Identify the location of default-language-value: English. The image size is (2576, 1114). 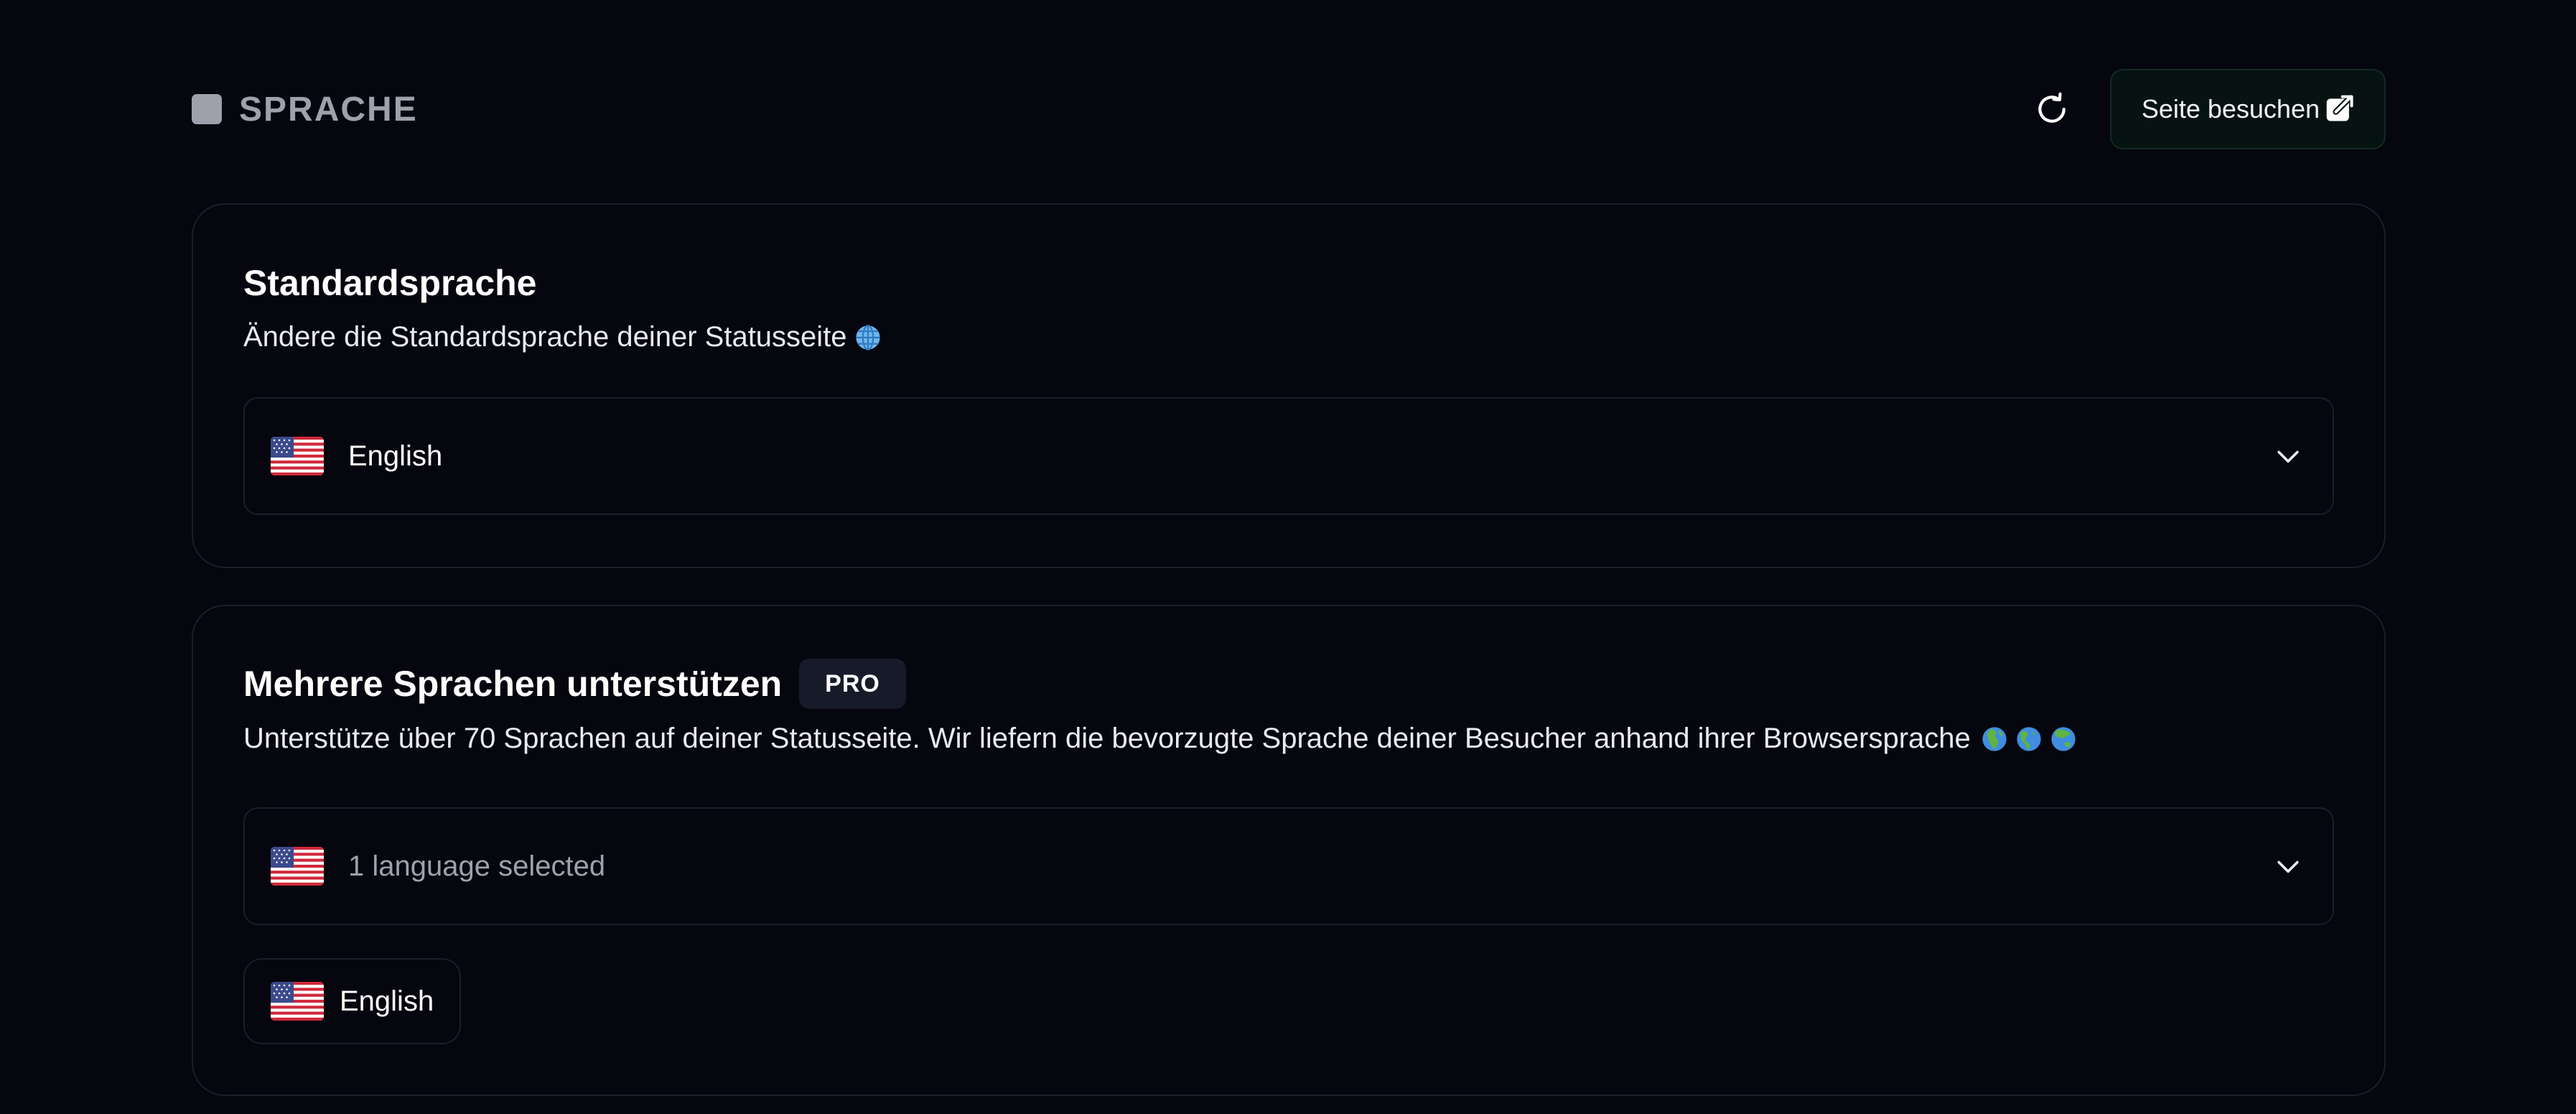
(395, 456).